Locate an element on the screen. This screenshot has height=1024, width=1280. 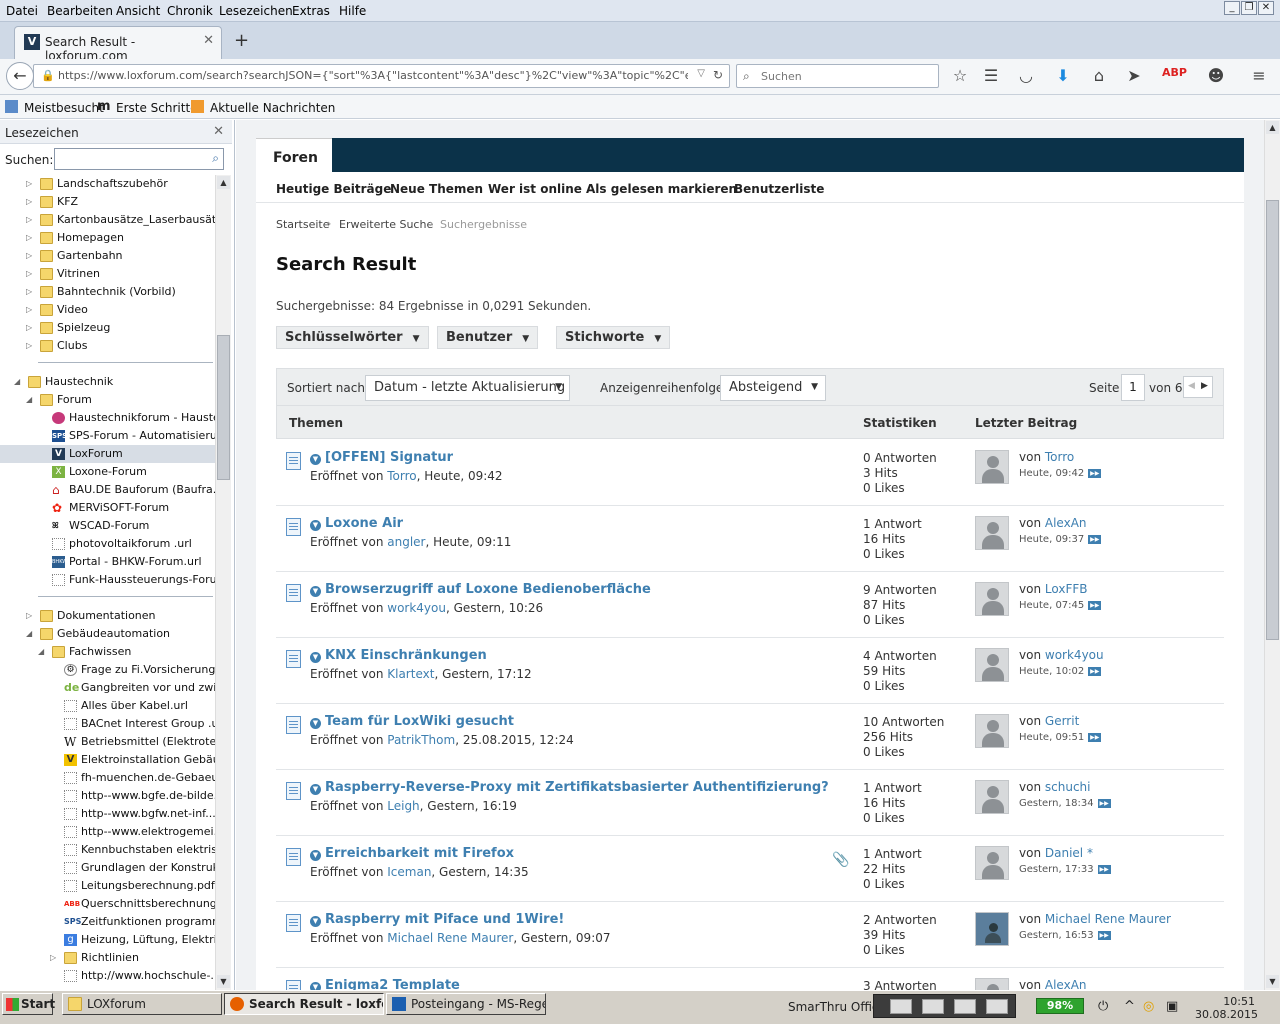
menu-datei: Datei is located at coordinates (22, 11).